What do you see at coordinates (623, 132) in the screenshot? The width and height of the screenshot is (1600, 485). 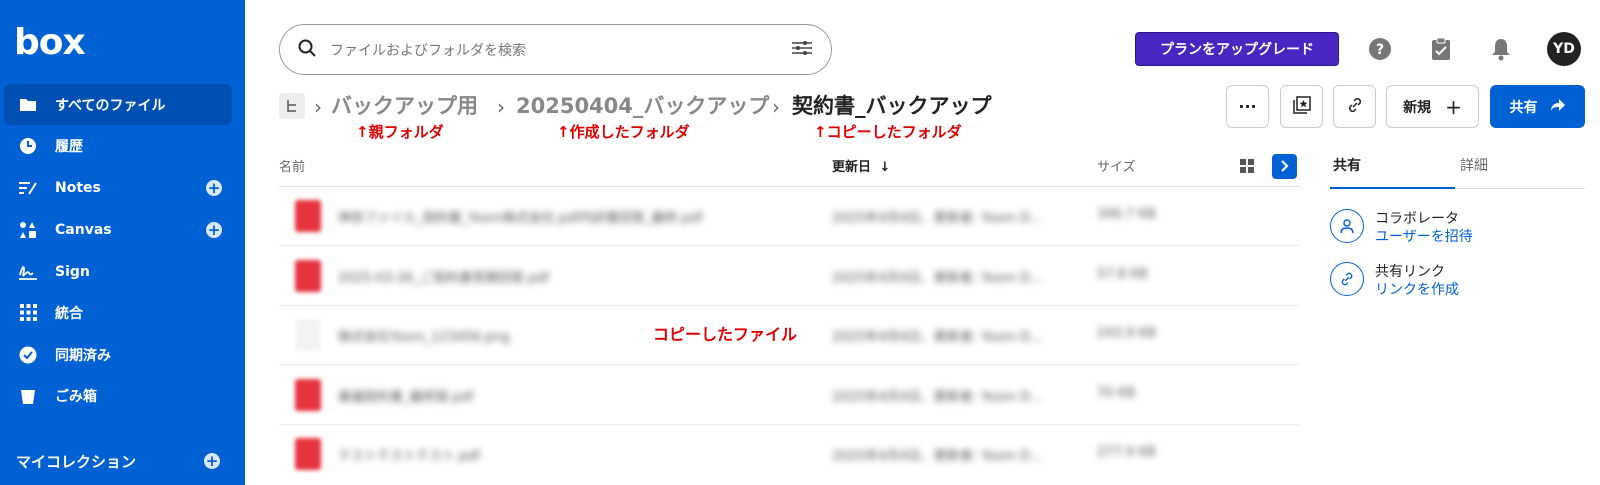 I see `annotation-created-folder: ↑作成したフォルダ` at bounding box center [623, 132].